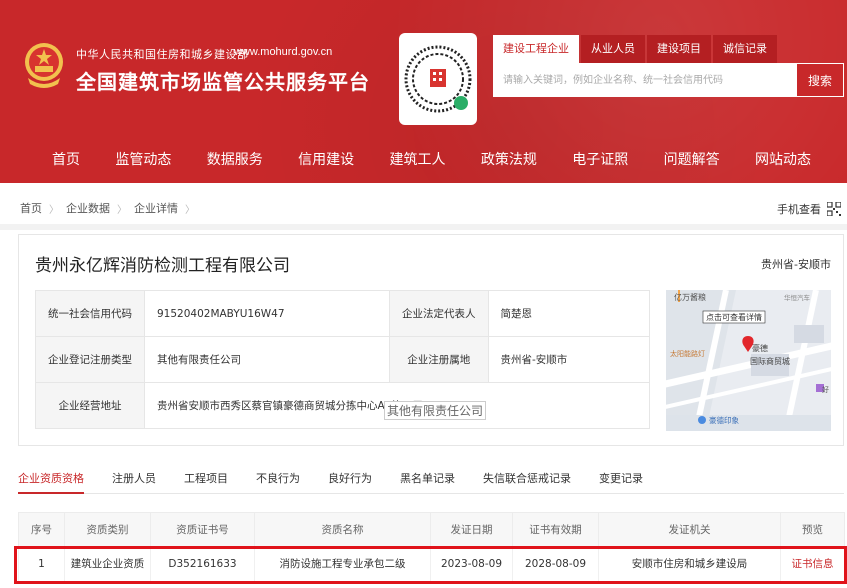 Image resolution: width=847 pixels, height=588 pixels. I want to click on location-map: 亿万酱粮 华恒汽车 点击可查看详情 豪德 国际商贸城 太阳能路灯 豪德印象 好, so click(748, 360).